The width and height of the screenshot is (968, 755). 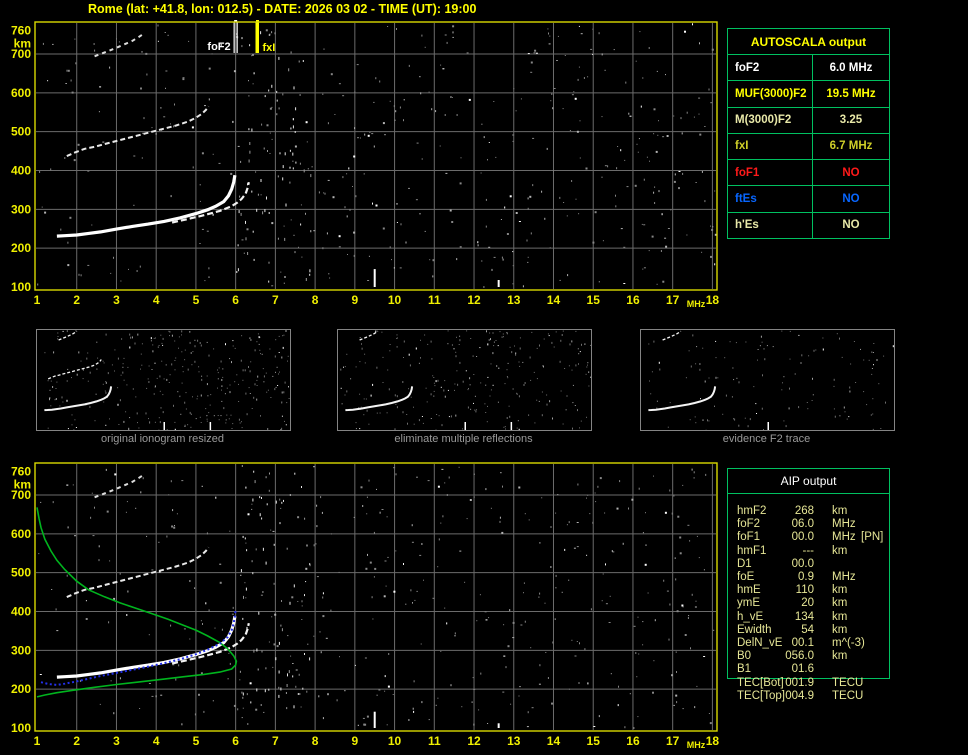 What do you see at coordinates (713, 300) in the screenshot?
I see `svg-text: 18` at bounding box center [713, 300].